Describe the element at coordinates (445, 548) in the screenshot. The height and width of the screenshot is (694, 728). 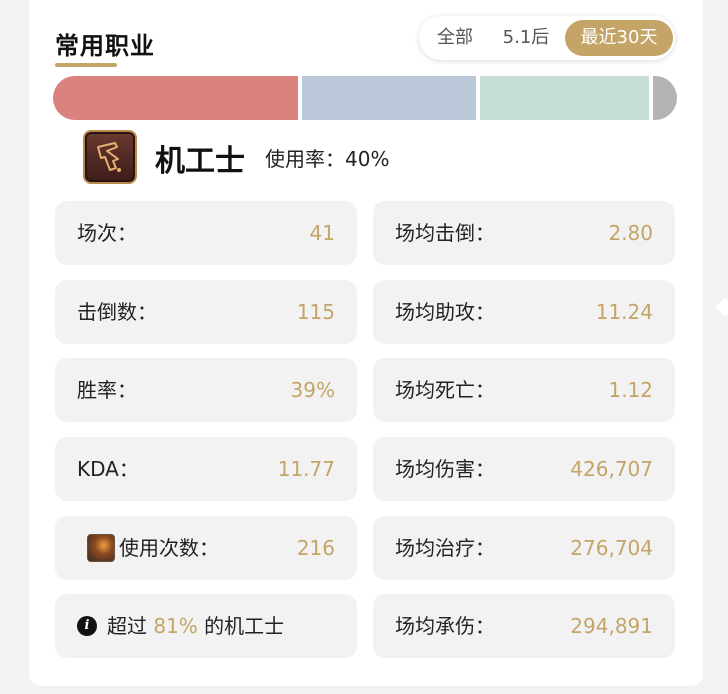
I see `stat-label: 场均治疗：` at that location.